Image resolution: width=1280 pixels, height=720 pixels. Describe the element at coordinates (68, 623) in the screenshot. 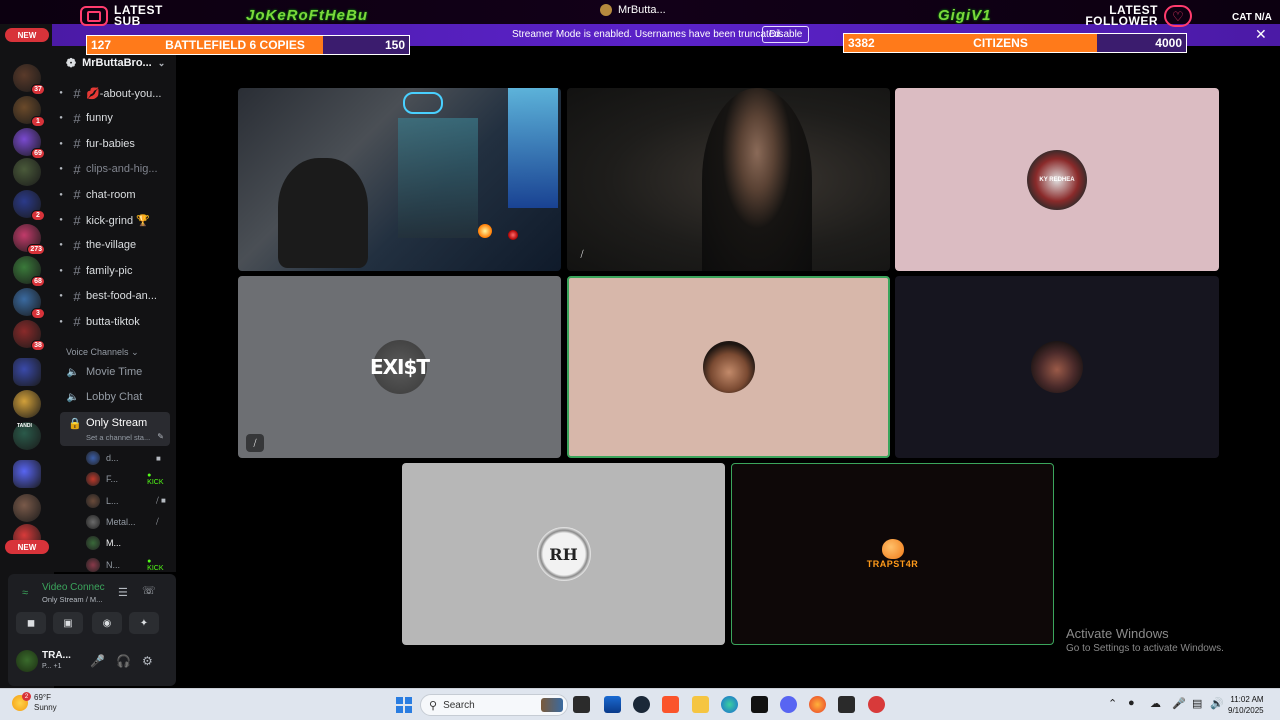

I see `screen-share-button: ▣` at that location.